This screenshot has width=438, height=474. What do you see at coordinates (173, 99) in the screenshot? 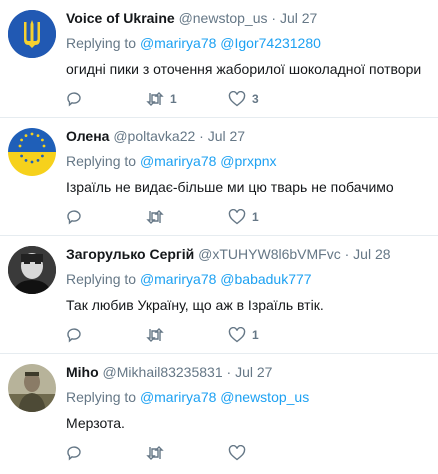
I see `retweet-count: 1` at bounding box center [173, 99].